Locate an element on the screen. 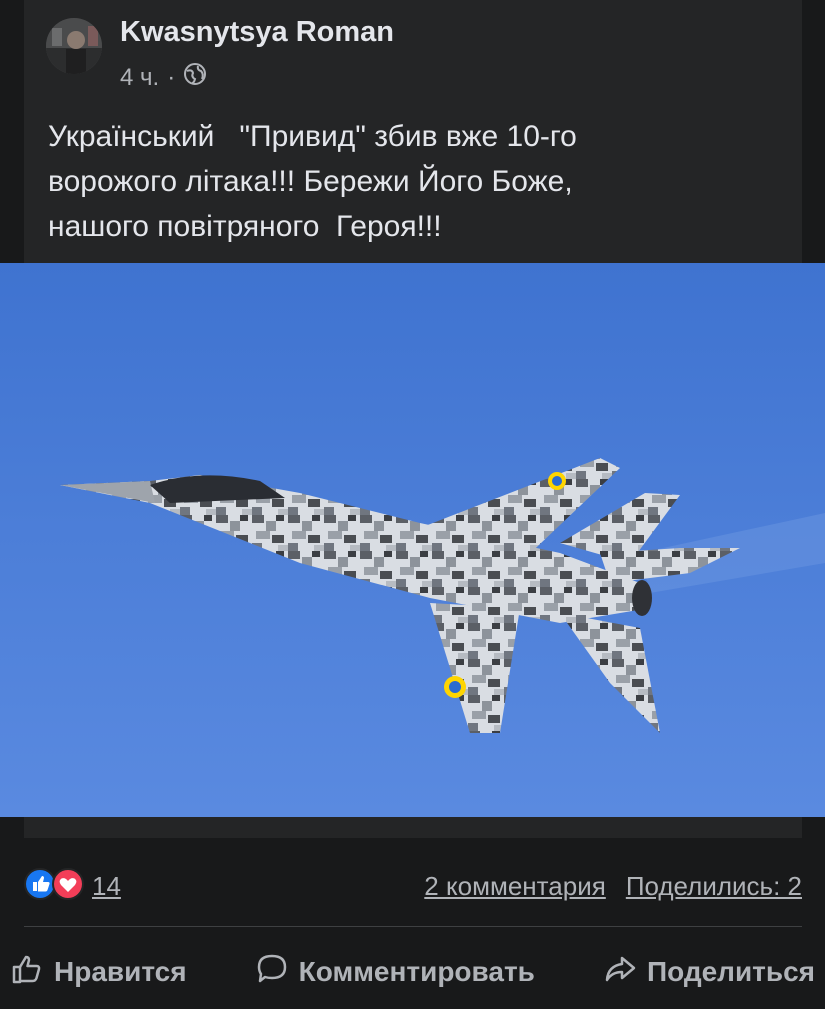 This screenshot has height=1009, width=825. action-bar: Нравится Комментировать Поделиться is located at coordinates (412, 972).